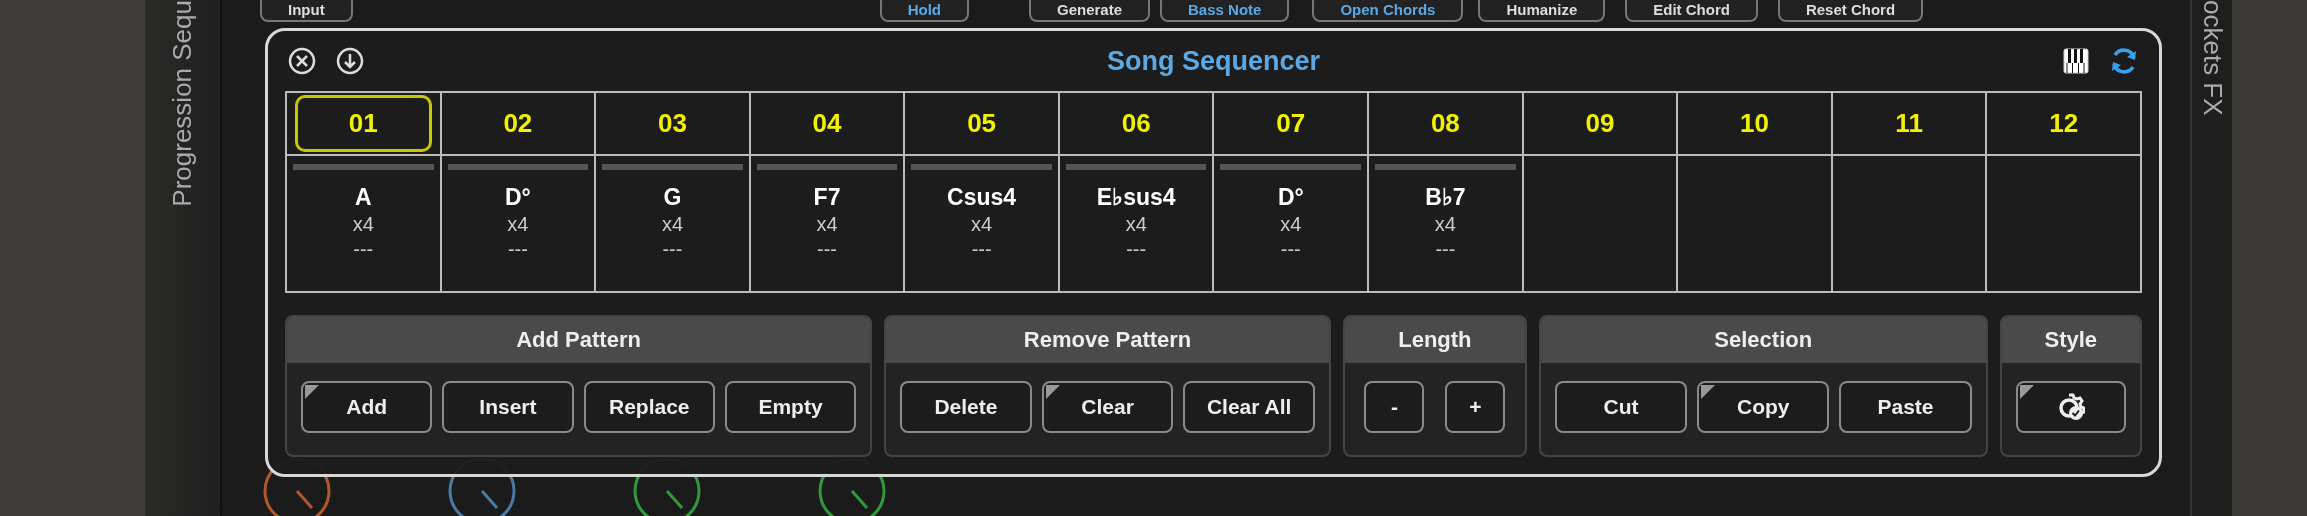  I want to click on chord-name: A, so click(363, 197).